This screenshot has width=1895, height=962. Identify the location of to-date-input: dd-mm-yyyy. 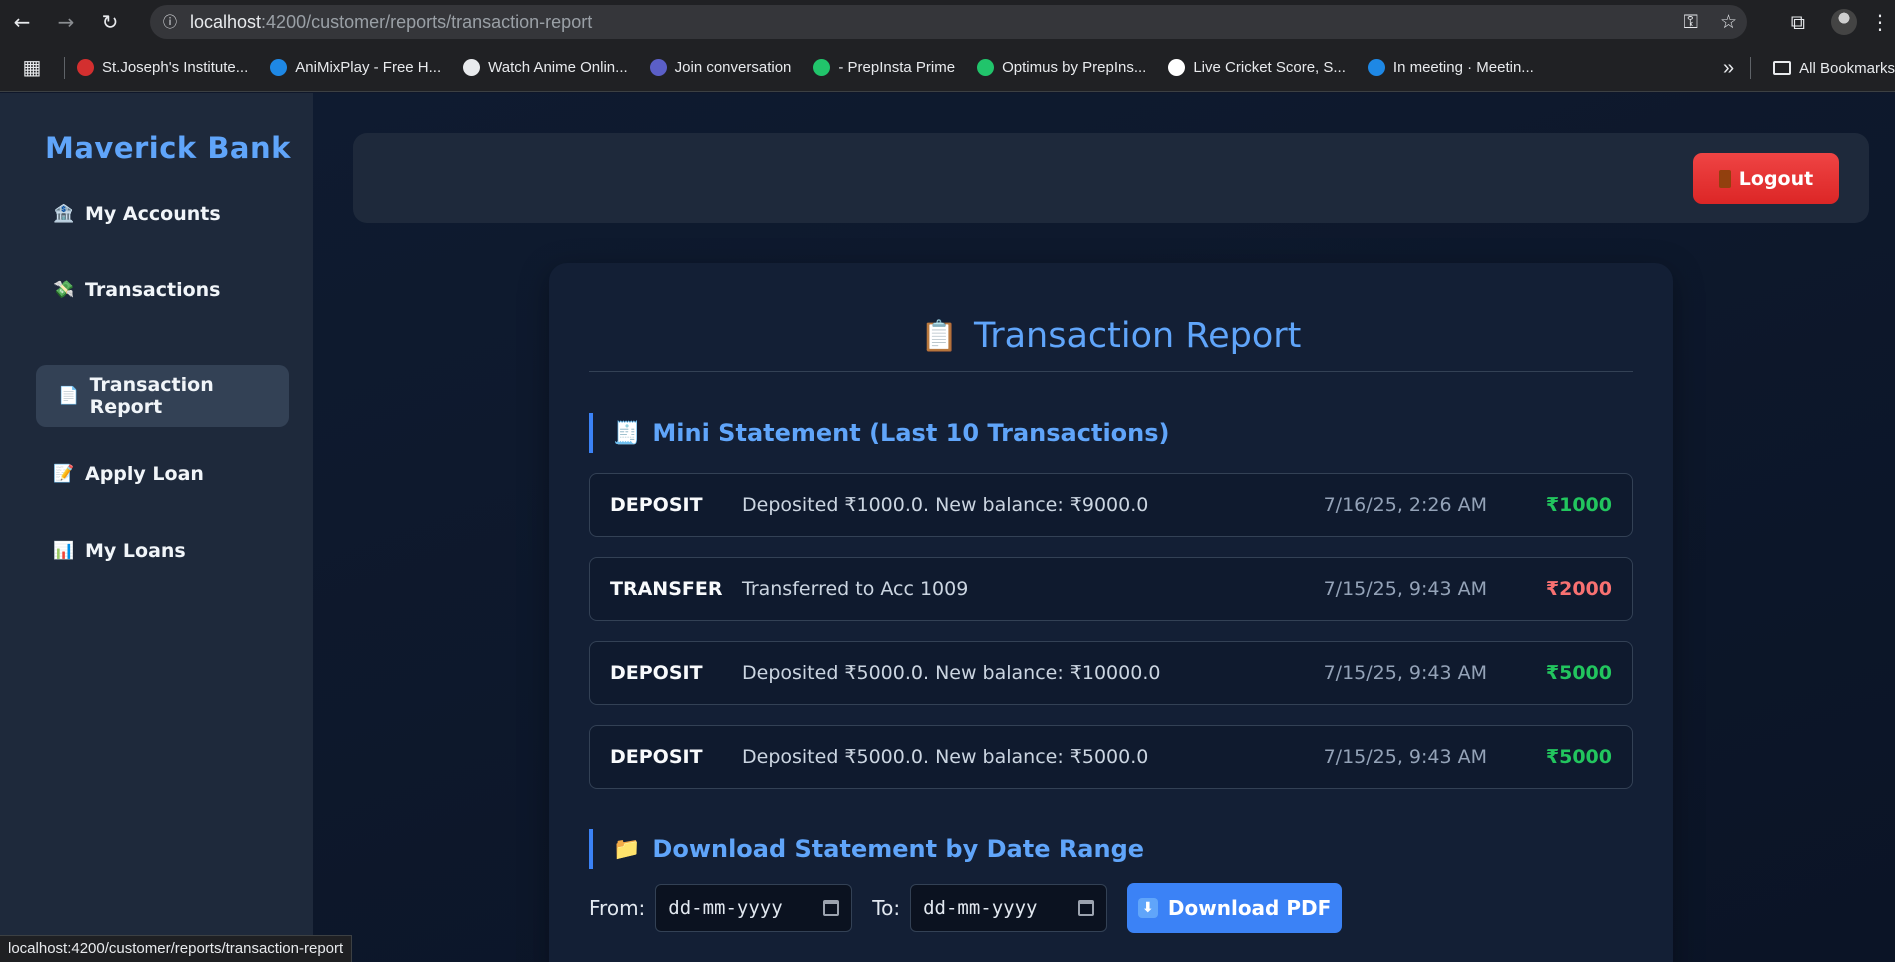
(1009, 908).